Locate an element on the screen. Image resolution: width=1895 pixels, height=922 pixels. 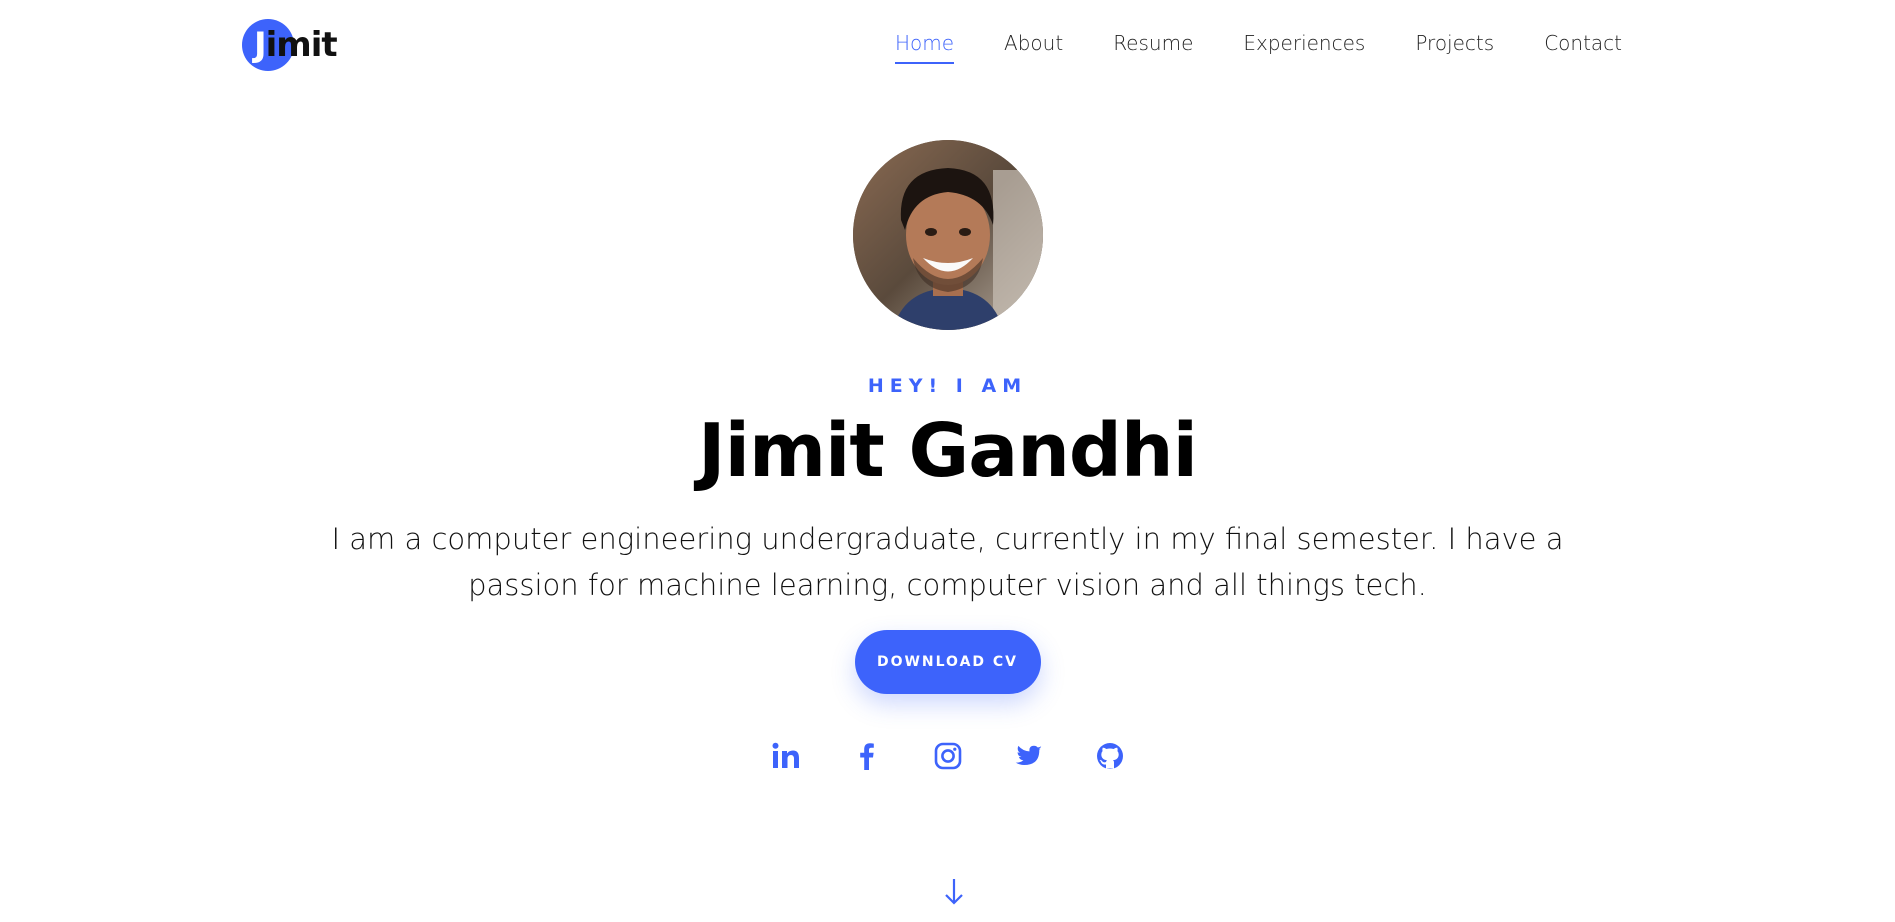
profile-photo-illustration is located at coordinates (947, 235).